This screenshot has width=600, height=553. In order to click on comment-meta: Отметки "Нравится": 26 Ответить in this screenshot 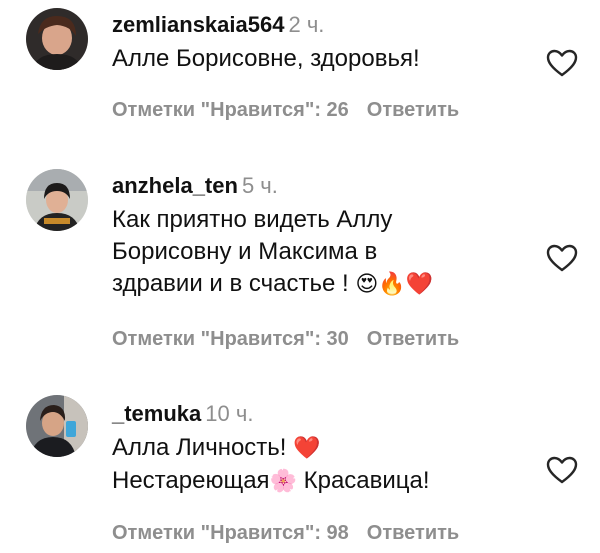, I will do `click(285, 110)`.